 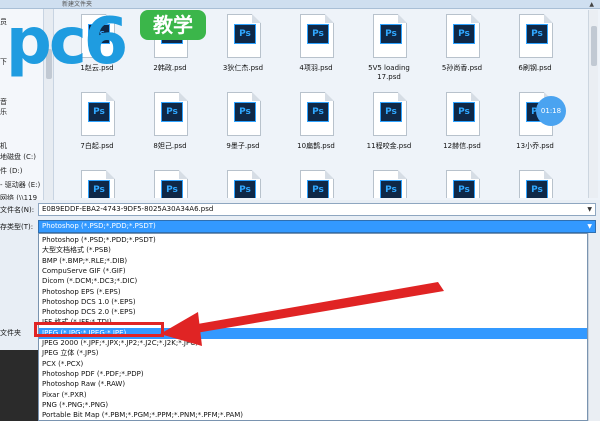 I want to click on file-name: 5孙尚香.psd, so click(x=462, y=68).